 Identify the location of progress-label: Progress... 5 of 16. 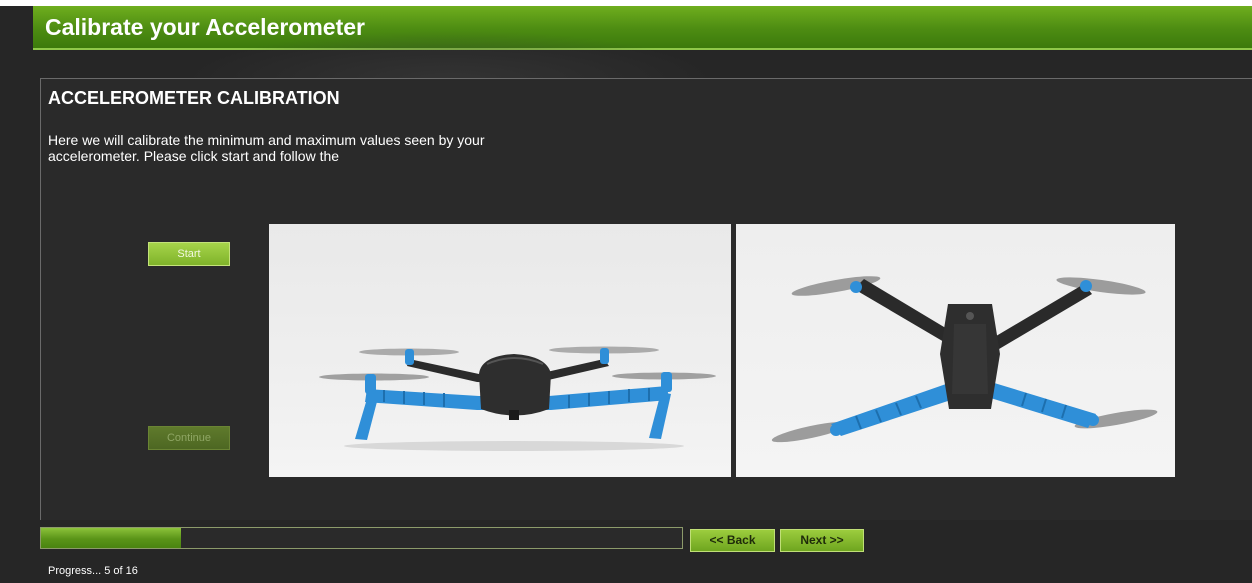
(93, 571).